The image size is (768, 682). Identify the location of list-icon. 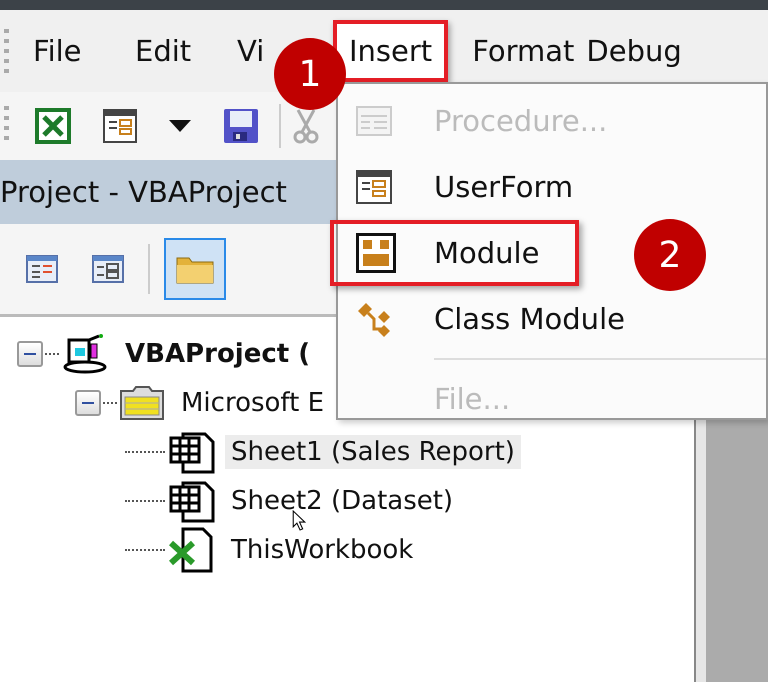
(374, 121).